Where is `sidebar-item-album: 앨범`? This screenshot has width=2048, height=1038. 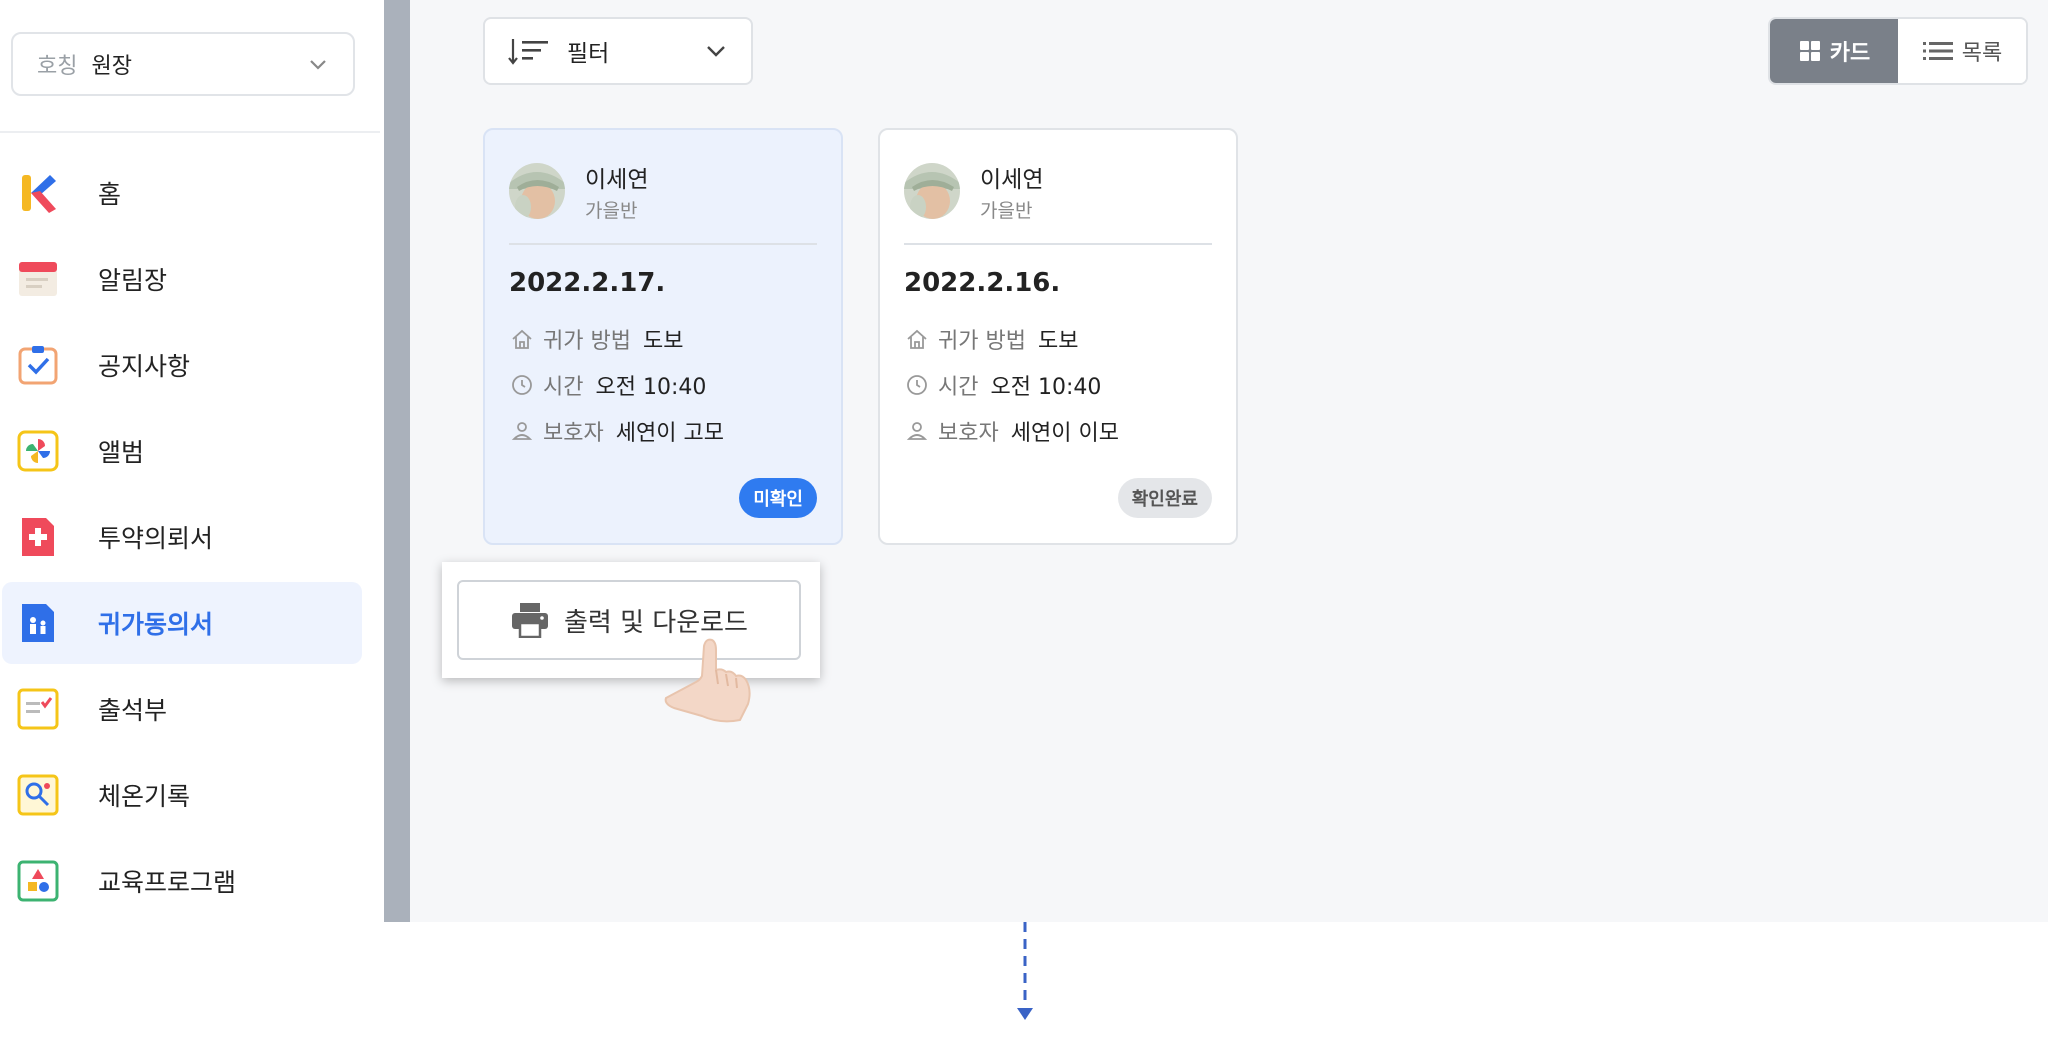
sidebar-item-album: 앨범 is located at coordinates (182, 451).